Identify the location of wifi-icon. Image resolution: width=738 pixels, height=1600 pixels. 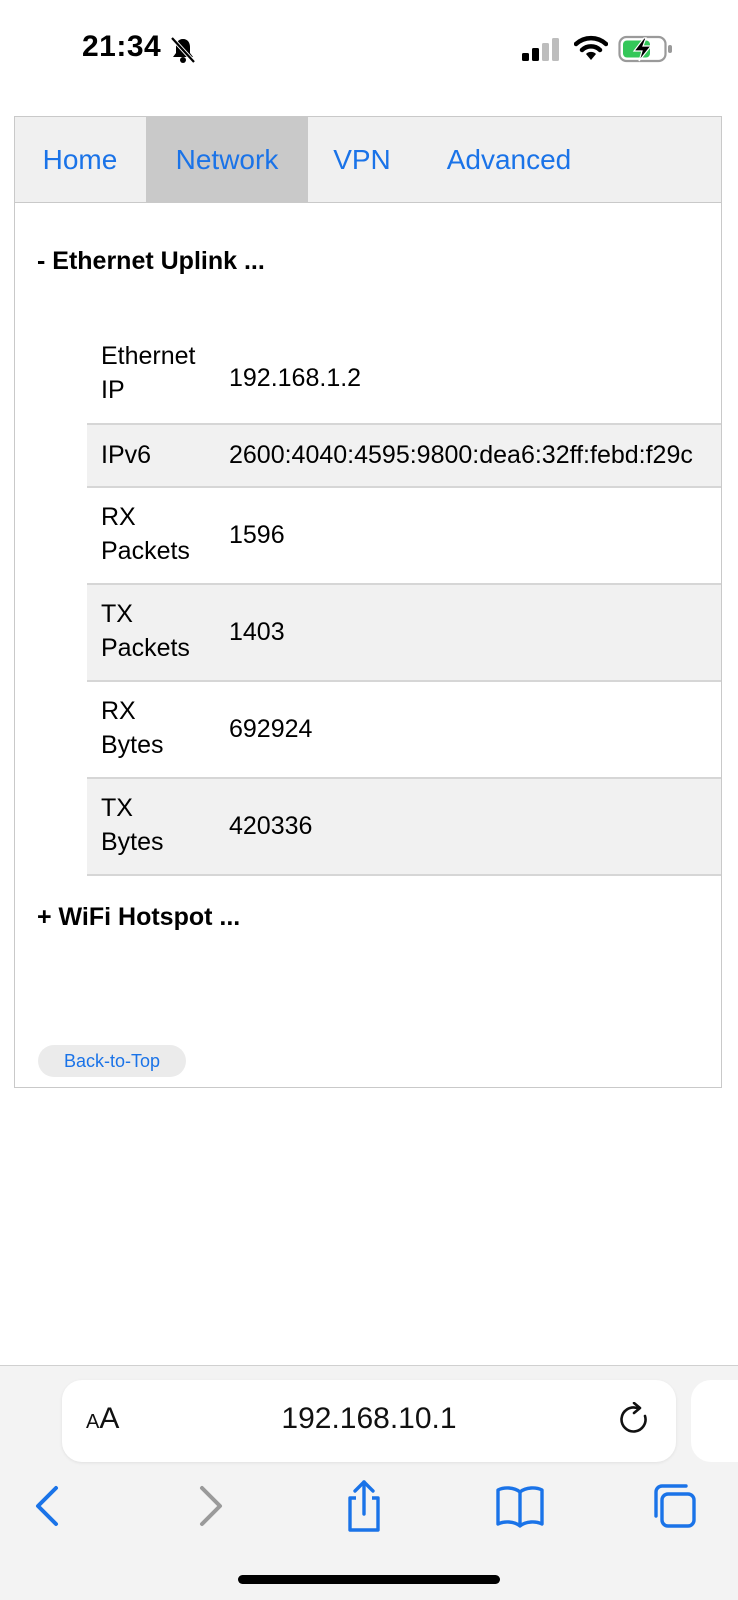
(591, 47).